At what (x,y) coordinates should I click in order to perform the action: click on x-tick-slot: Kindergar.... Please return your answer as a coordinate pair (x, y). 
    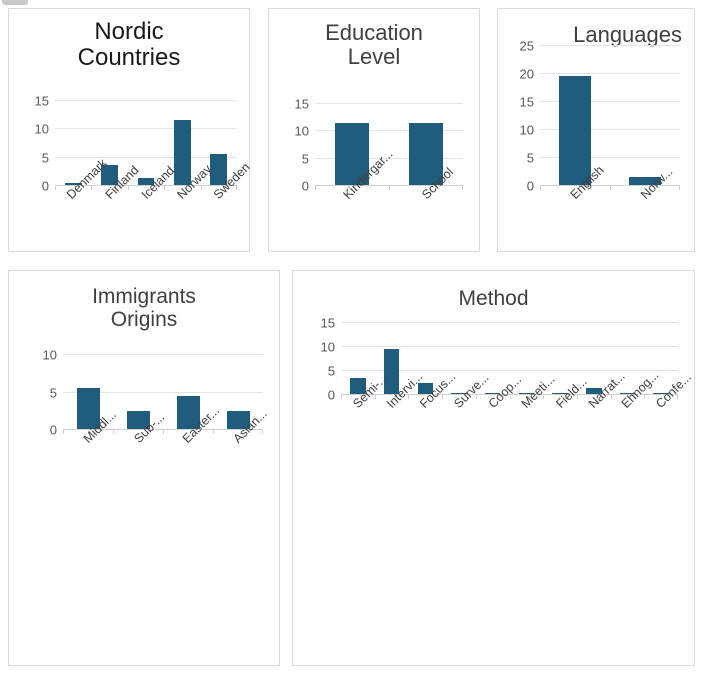
    Looking at the image, I should click on (355, 174).